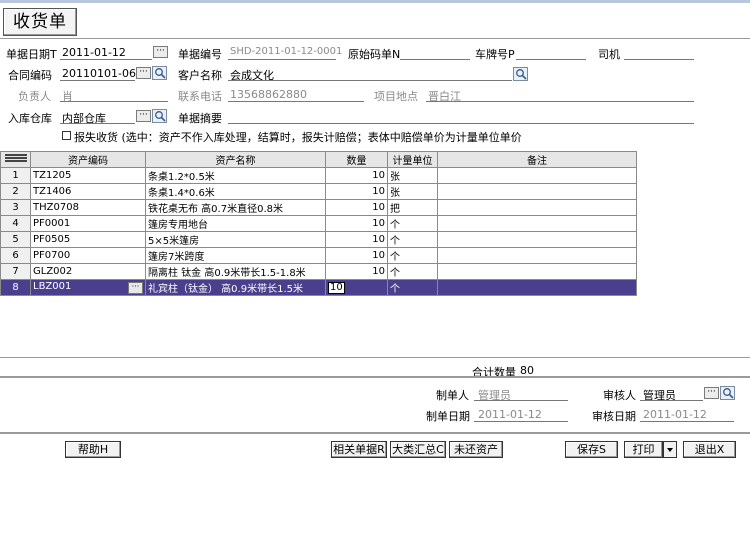 This screenshot has height=534, width=750. I want to click on table-row: 3 THZ0708 铁花桌无布 高0.7米直径0.8米 10 把, so click(318, 207).